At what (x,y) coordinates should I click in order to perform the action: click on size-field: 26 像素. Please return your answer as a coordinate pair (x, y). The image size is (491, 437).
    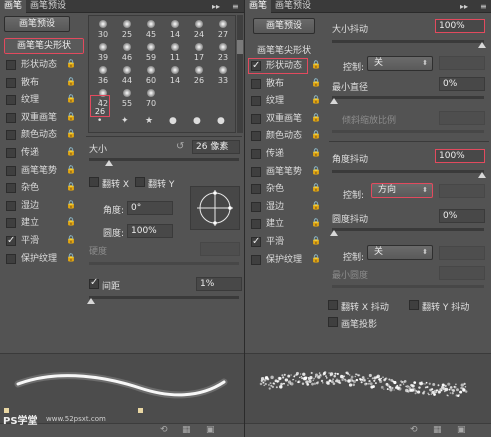
    Looking at the image, I should click on (216, 147).